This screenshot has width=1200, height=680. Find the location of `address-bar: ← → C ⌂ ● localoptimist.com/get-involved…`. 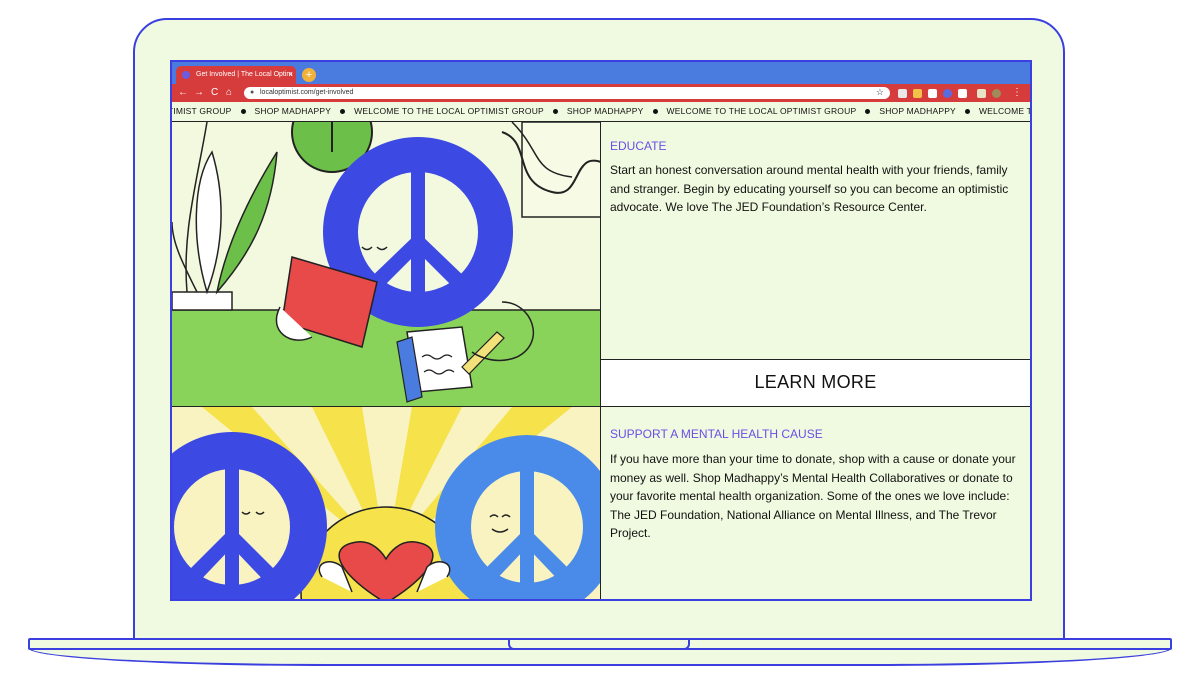

address-bar: ← → C ⌂ ● localoptimist.com/get-involved… is located at coordinates (601, 93).